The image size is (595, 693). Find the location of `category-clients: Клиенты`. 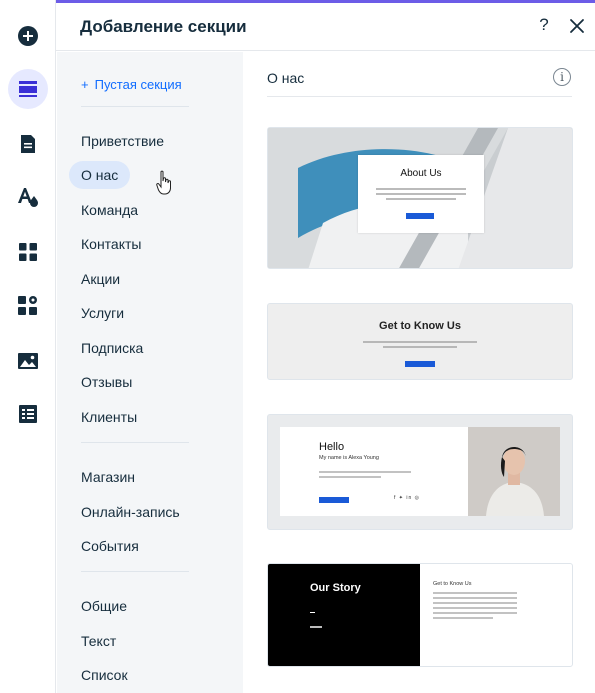

category-clients: Клиенты is located at coordinates (109, 417).